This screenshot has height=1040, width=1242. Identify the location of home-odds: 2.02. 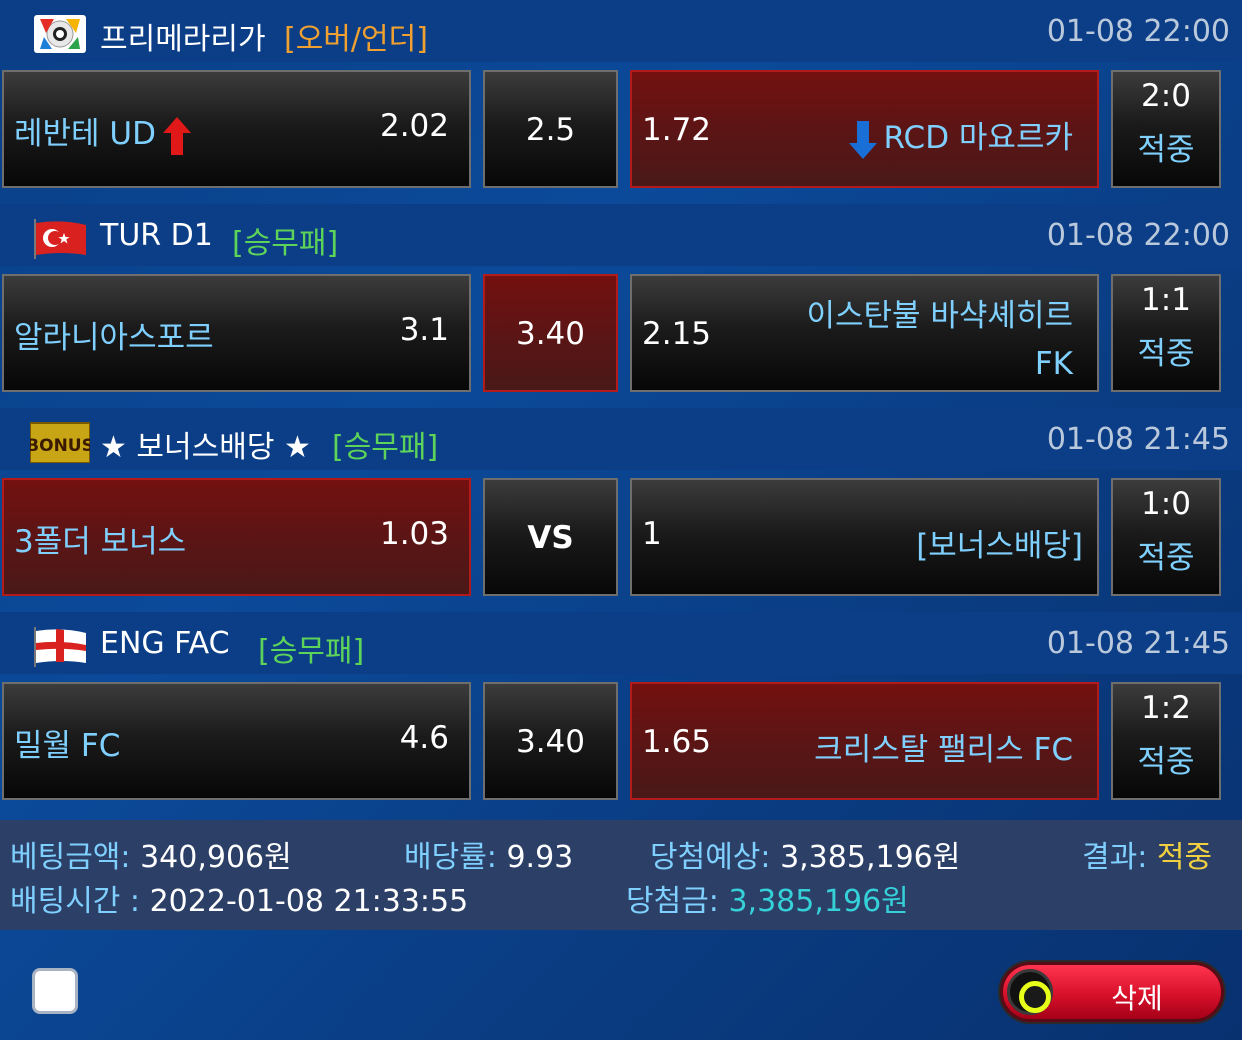
(414, 126).